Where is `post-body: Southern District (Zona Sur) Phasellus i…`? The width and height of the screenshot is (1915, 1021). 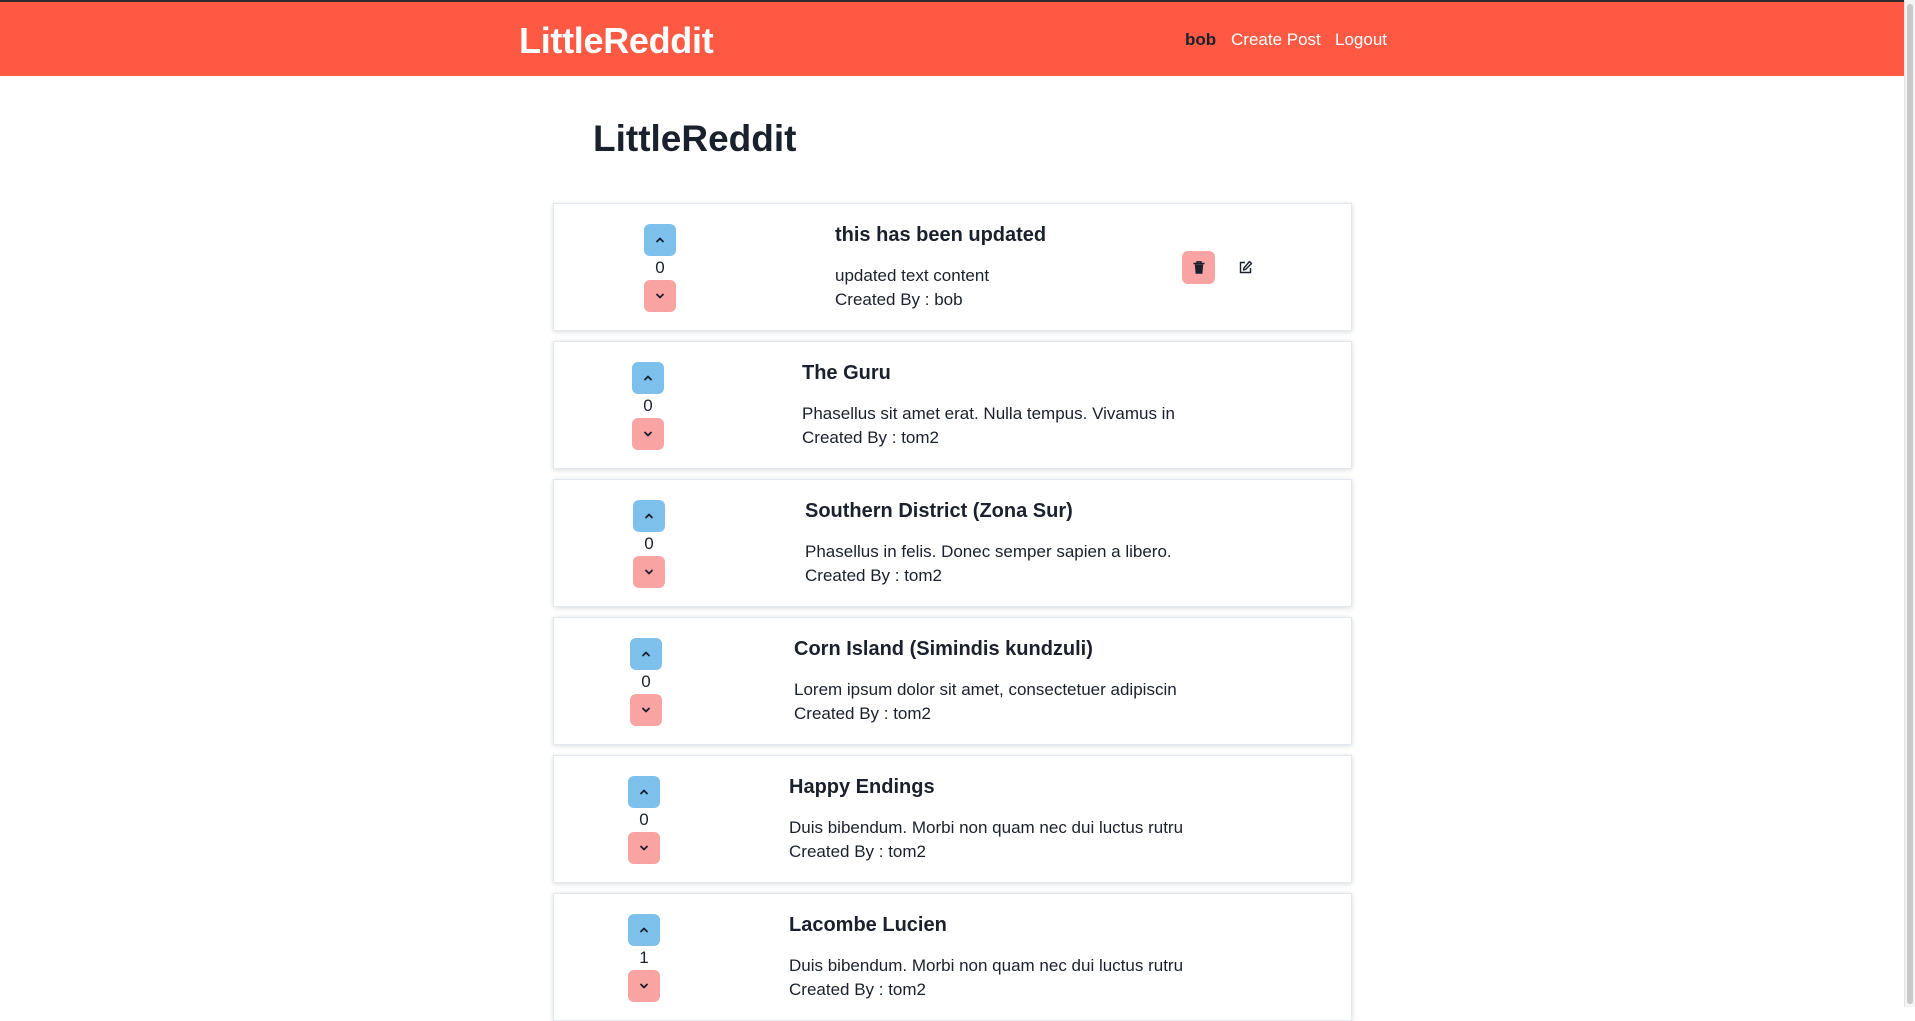 post-body: Southern District (Zona Sur) Phasellus i… is located at coordinates (988, 544).